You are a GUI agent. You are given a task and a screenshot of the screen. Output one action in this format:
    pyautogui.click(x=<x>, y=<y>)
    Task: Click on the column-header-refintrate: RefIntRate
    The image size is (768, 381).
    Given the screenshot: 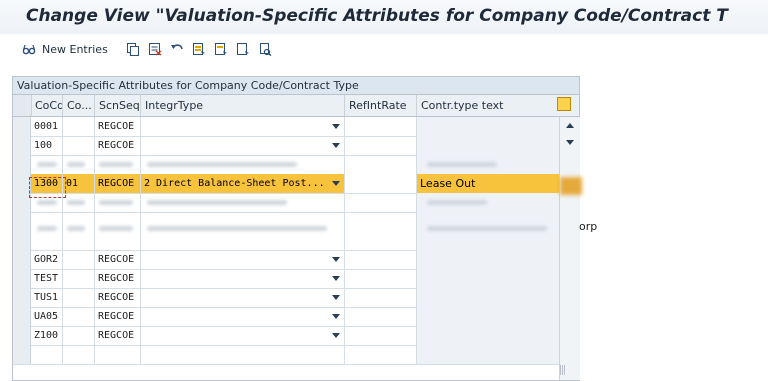 What is the action you would take?
    pyautogui.click(x=381, y=105)
    